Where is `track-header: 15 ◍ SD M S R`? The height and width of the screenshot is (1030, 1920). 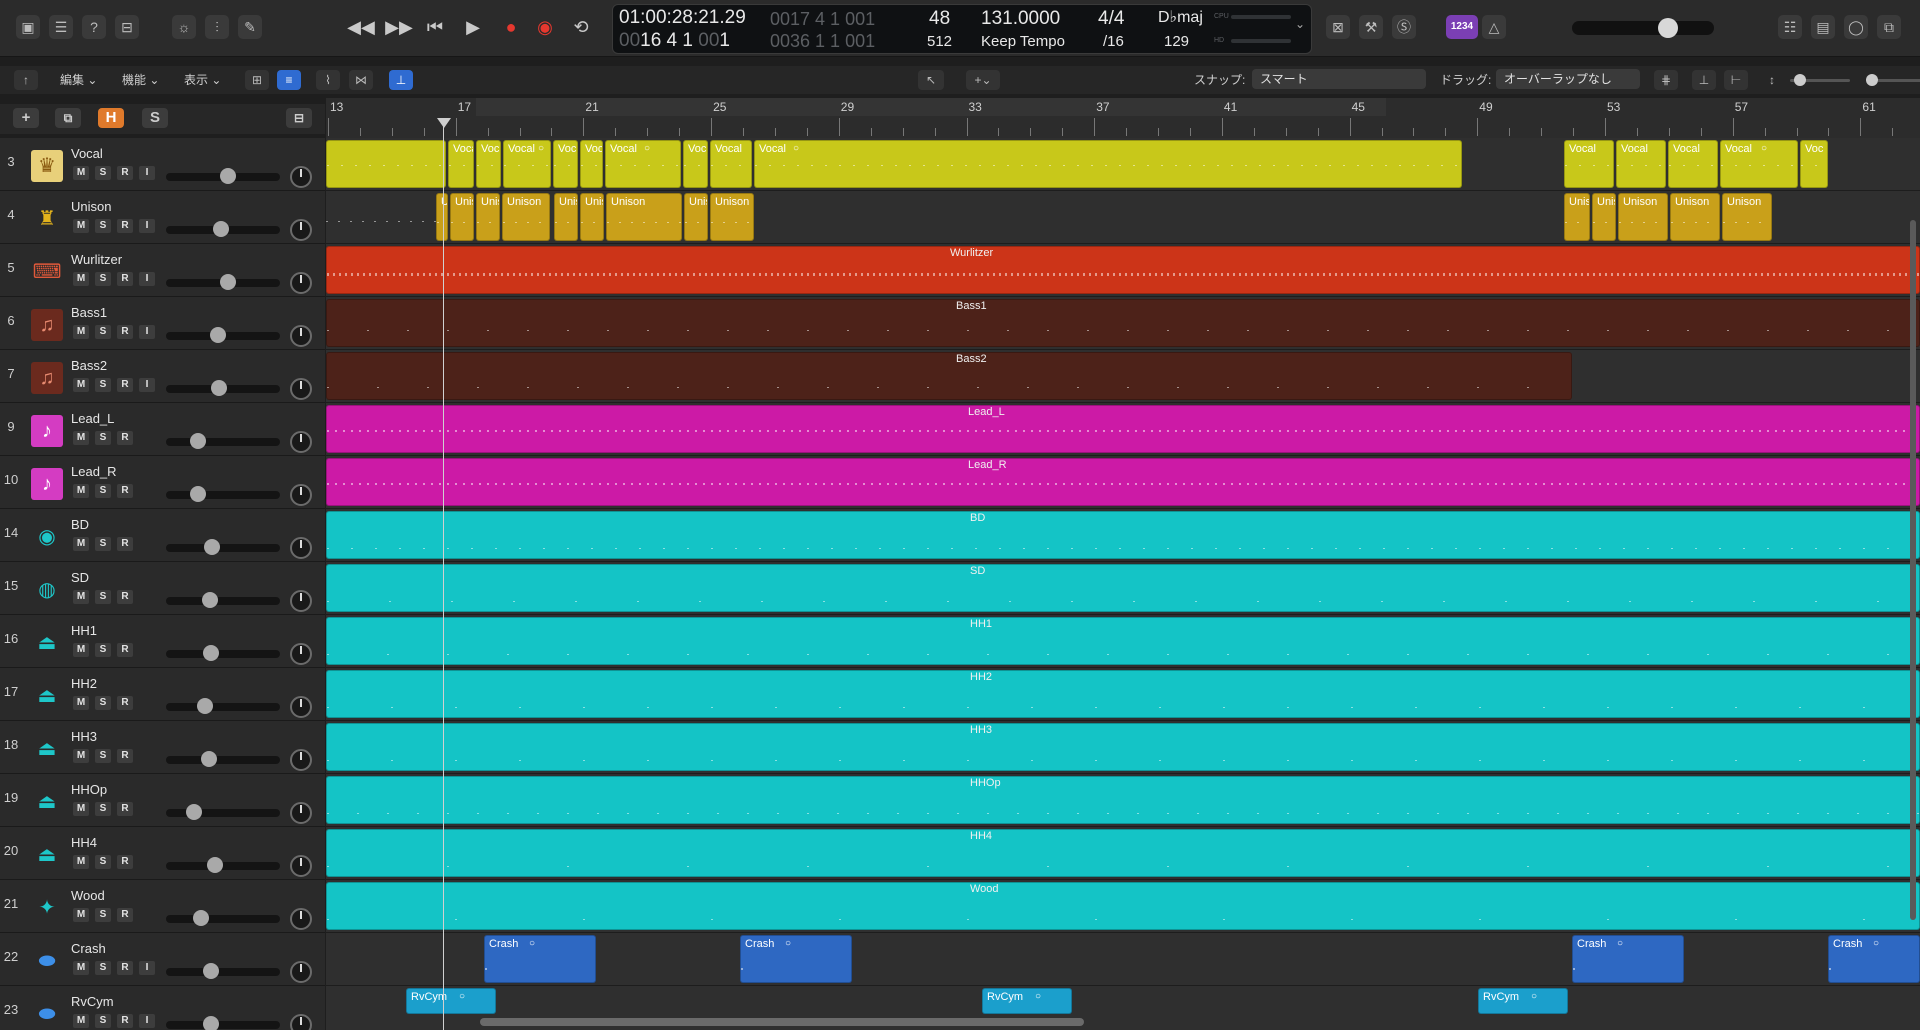 track-header: 15 ◍ SD M S R is located at coordinates (162, 588).